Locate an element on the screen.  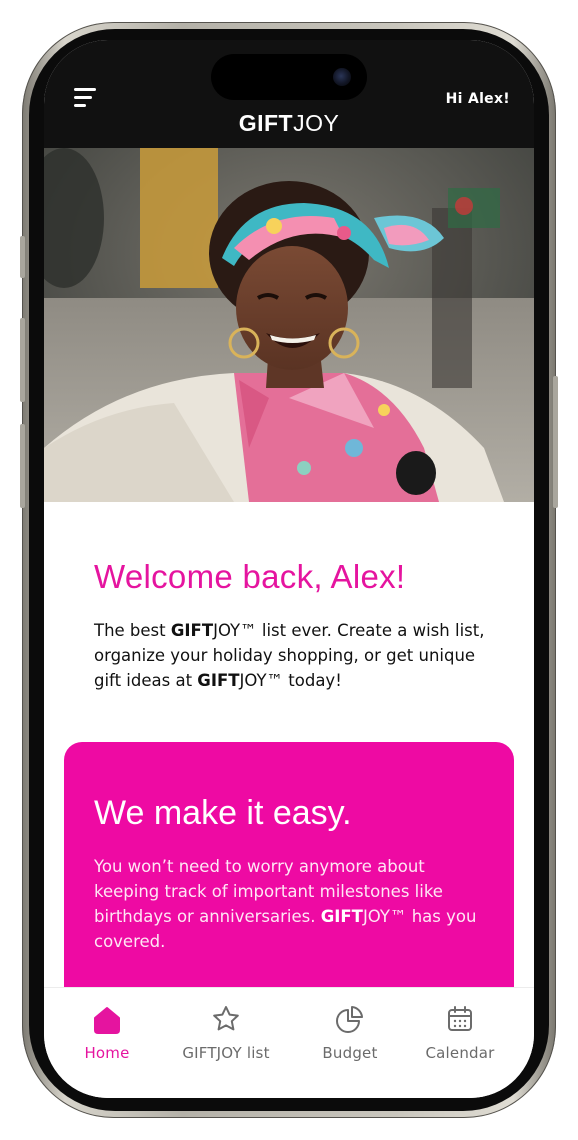
nav-label: Home is located at coordinates (107, 1053).